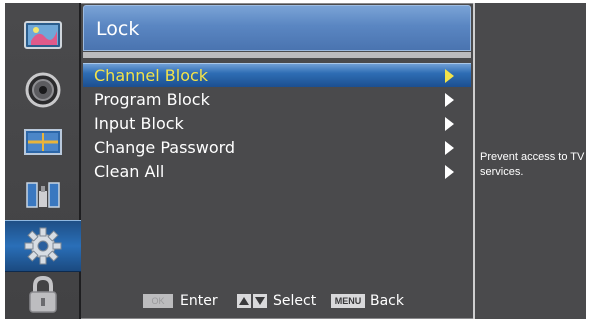  I want to click on help-text: Prevent access to TV services., so click(532, 164).